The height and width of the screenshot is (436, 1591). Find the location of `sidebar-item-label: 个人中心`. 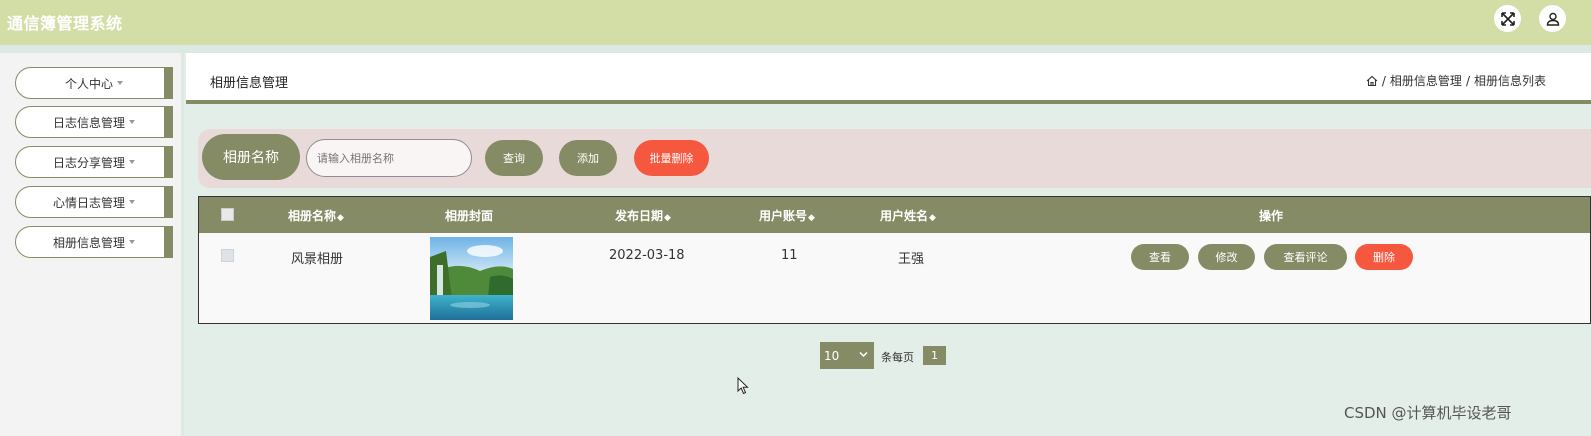

sidebar-item-label: 个人中心 is located at coordinates (88, 83).